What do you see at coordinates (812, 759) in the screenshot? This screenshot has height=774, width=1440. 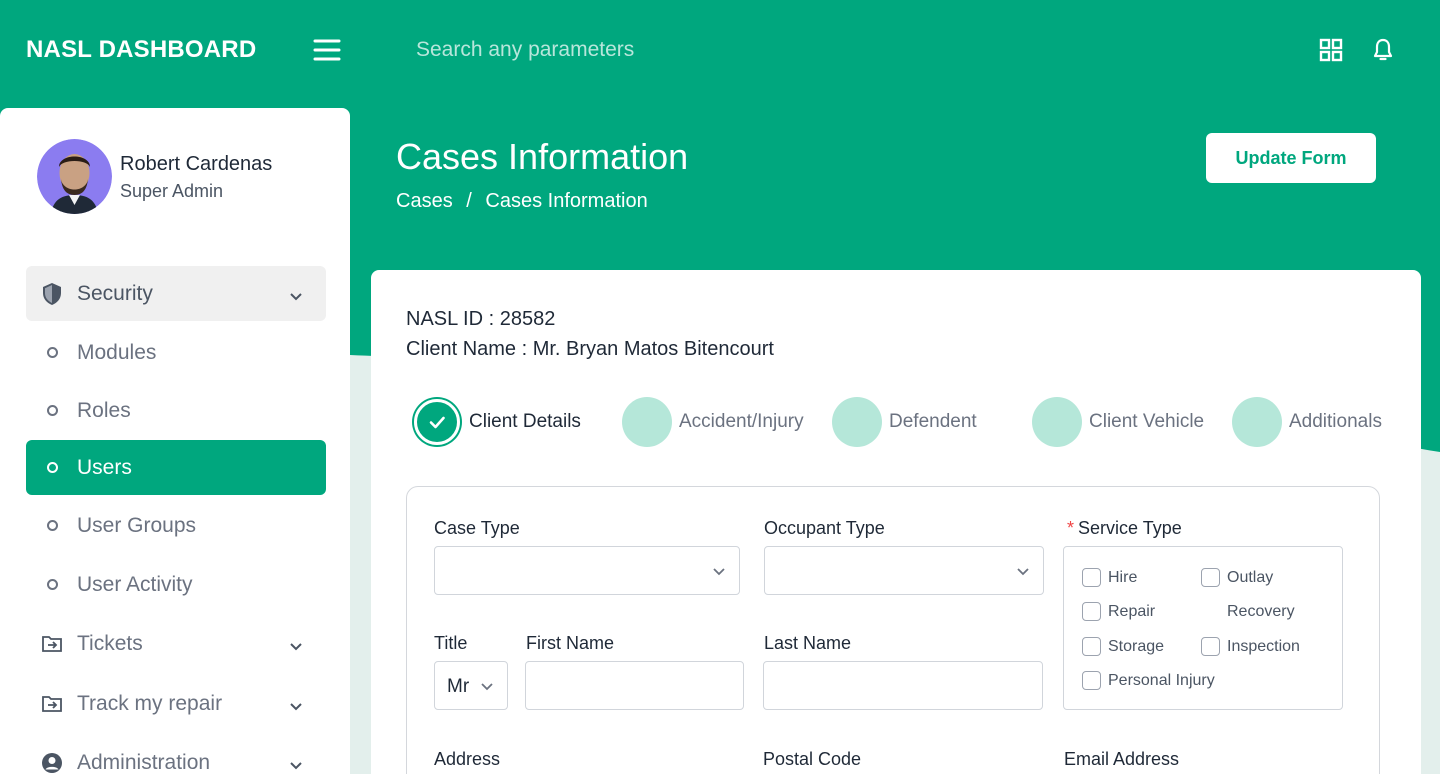 I see `postal-code-label: Postal Code` at bounding box center [812, 759].